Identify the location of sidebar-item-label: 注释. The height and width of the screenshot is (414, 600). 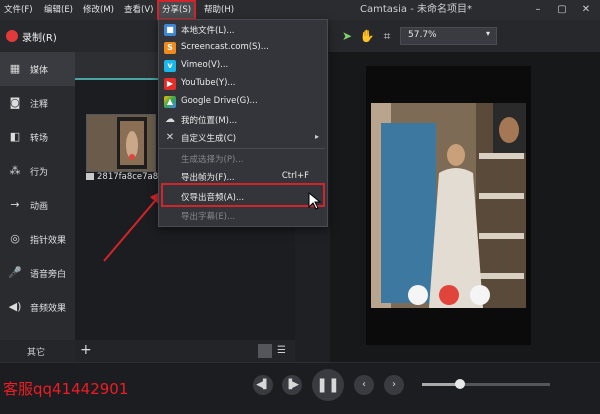
(39, 105).